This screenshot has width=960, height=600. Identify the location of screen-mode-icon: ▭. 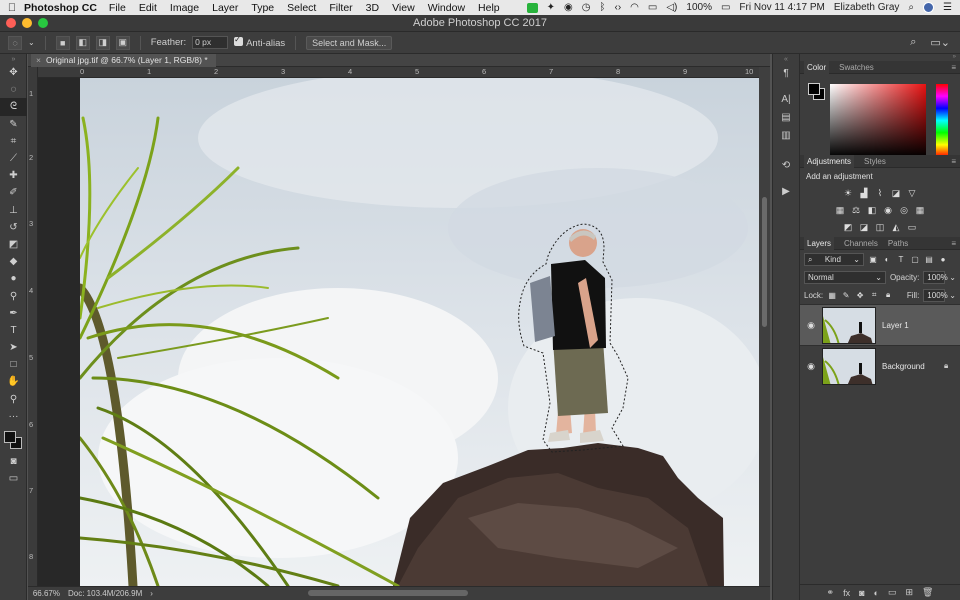
(13, 478).